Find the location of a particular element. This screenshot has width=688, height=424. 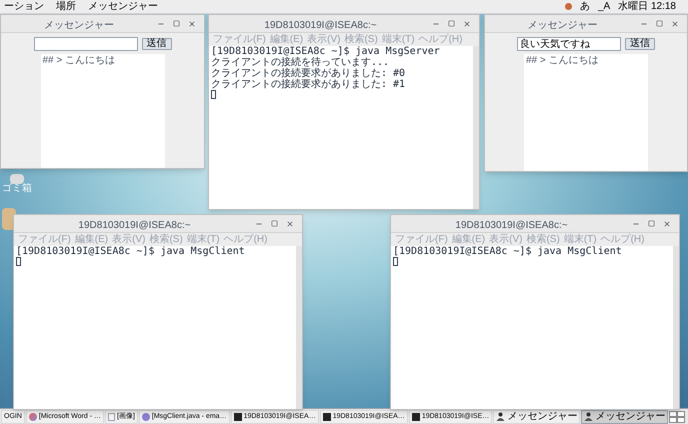

tray-item: あ is located at coordinates (585, 6).